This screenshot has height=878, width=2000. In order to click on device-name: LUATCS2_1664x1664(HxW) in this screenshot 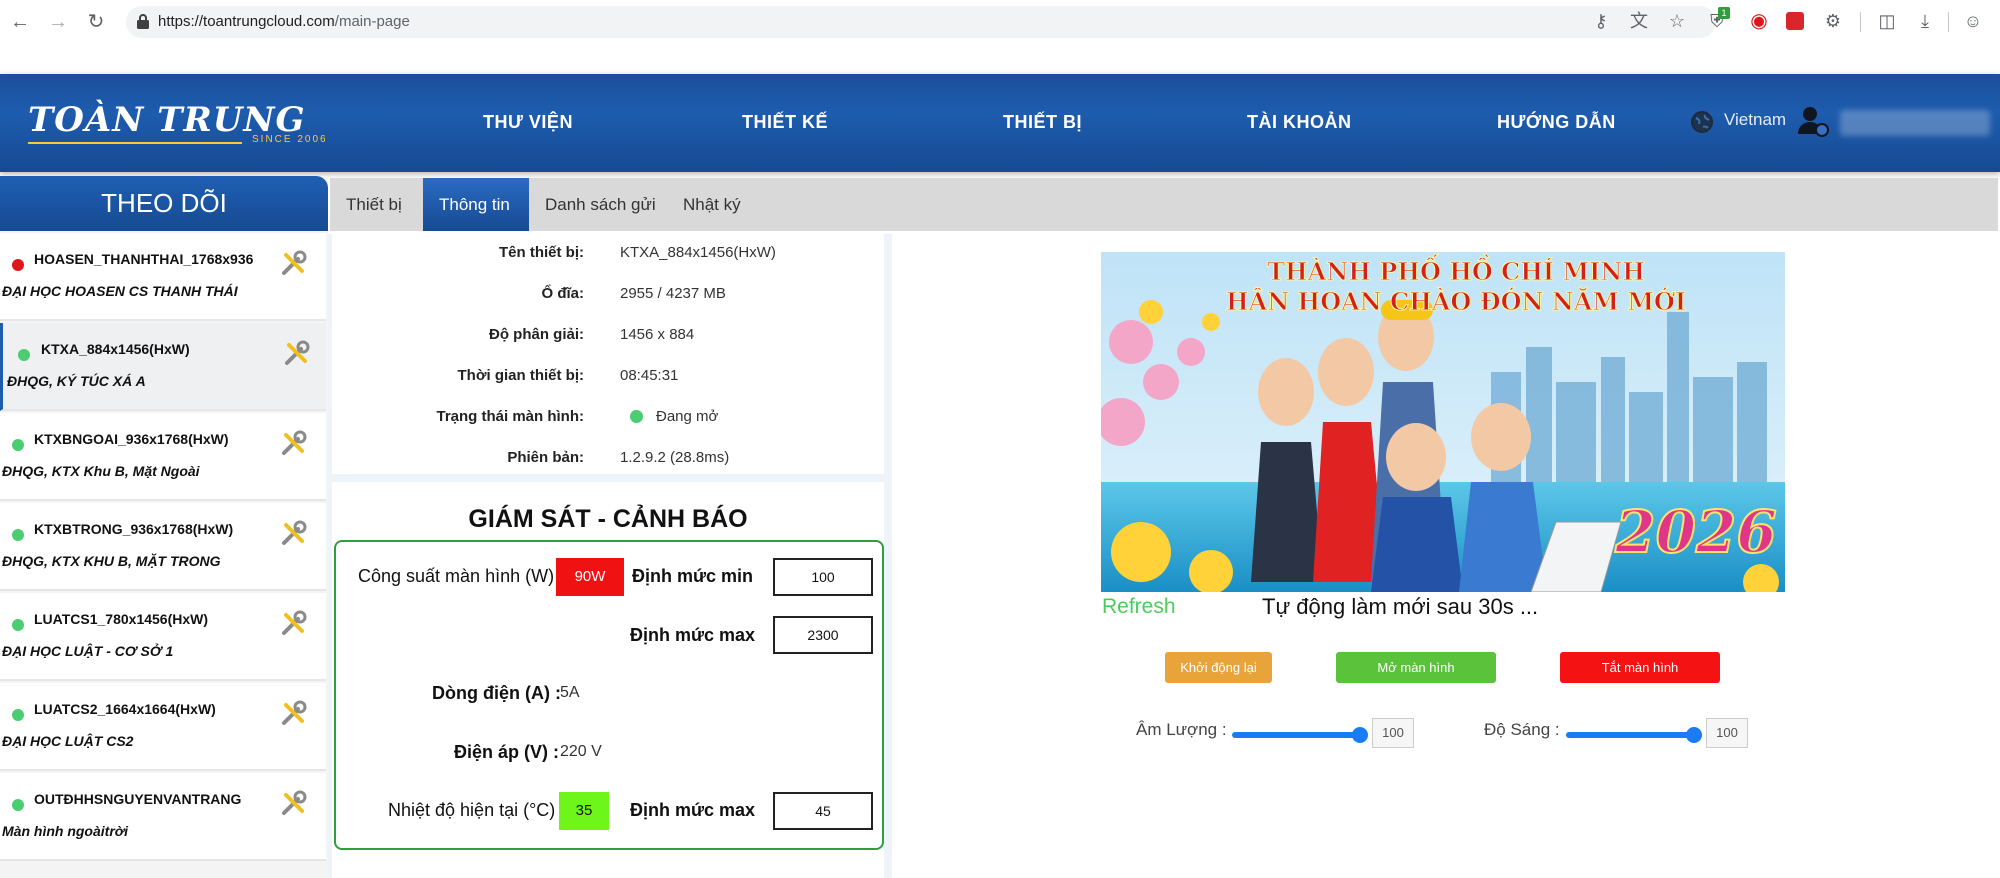, I will do `click(125, 709)`.